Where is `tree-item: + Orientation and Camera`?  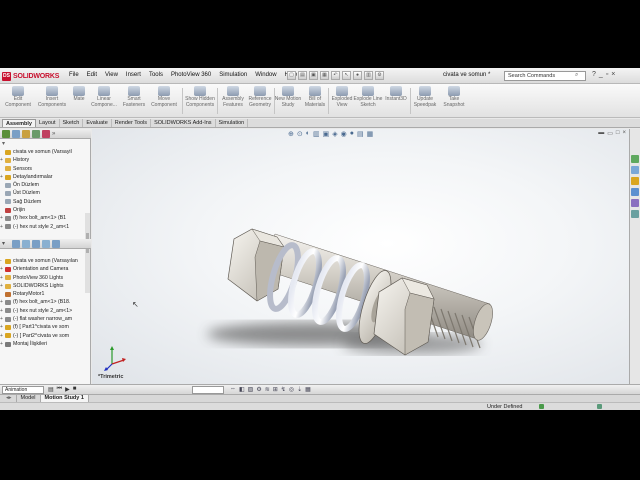 tree-item: + Orientation and Camera is located at coordinates (45, 269).